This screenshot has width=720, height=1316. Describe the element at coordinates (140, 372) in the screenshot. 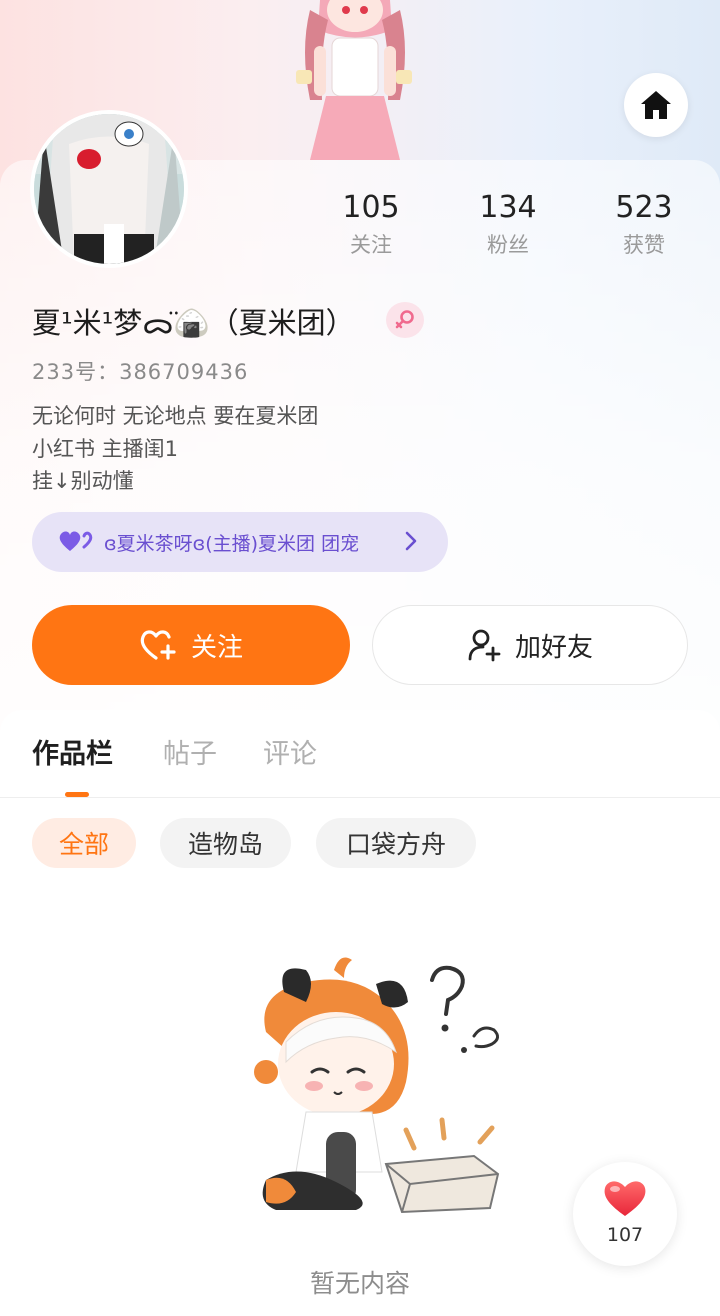

I see `user-id: 233号：386709436` at that location.